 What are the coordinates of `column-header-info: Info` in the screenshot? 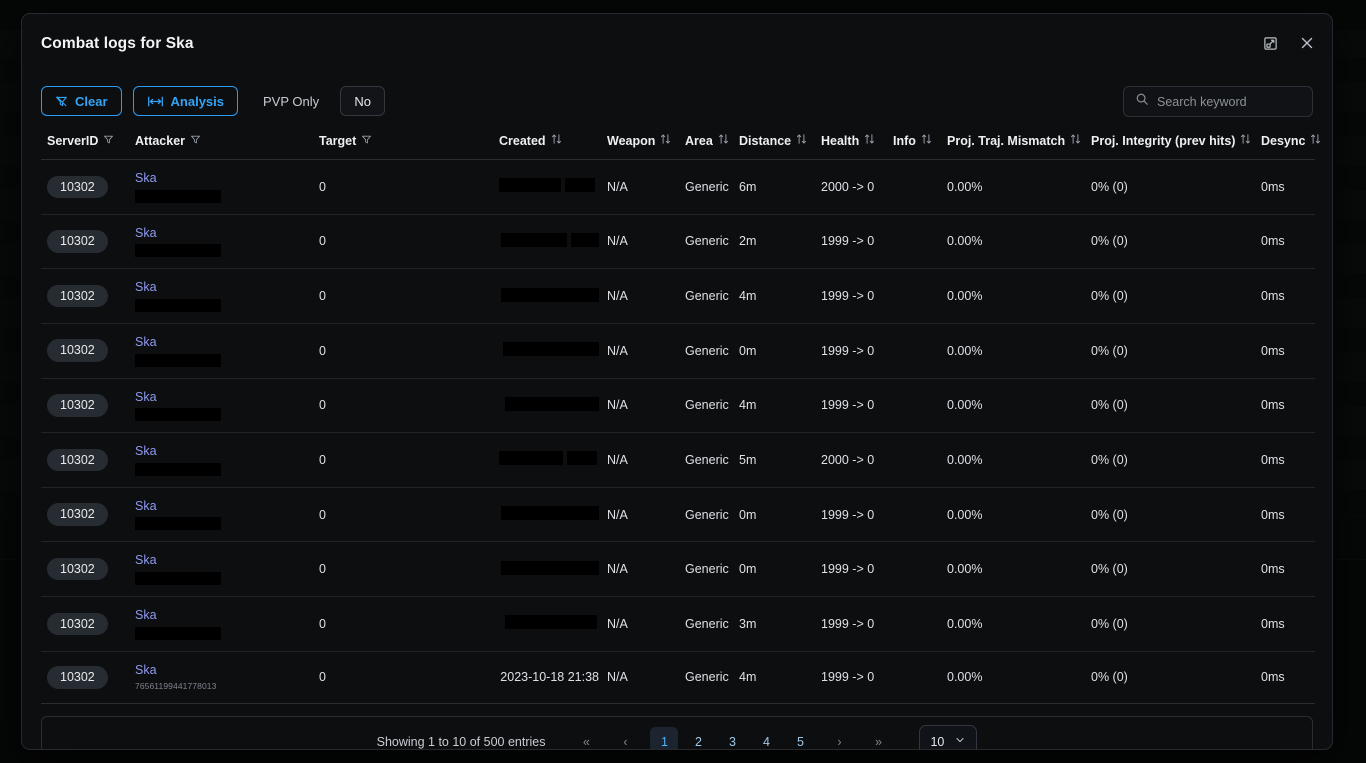 It's located at (914, 142).